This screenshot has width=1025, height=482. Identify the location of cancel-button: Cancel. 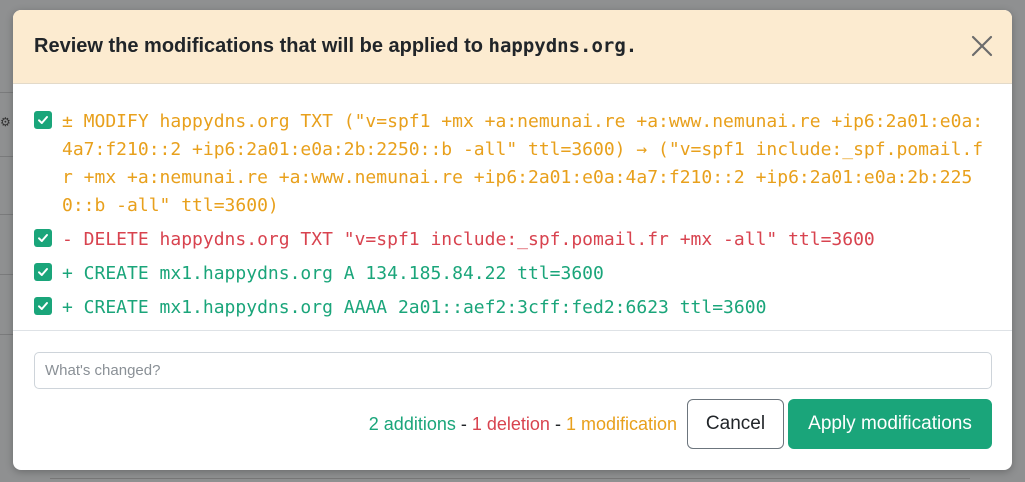
(735, 424).